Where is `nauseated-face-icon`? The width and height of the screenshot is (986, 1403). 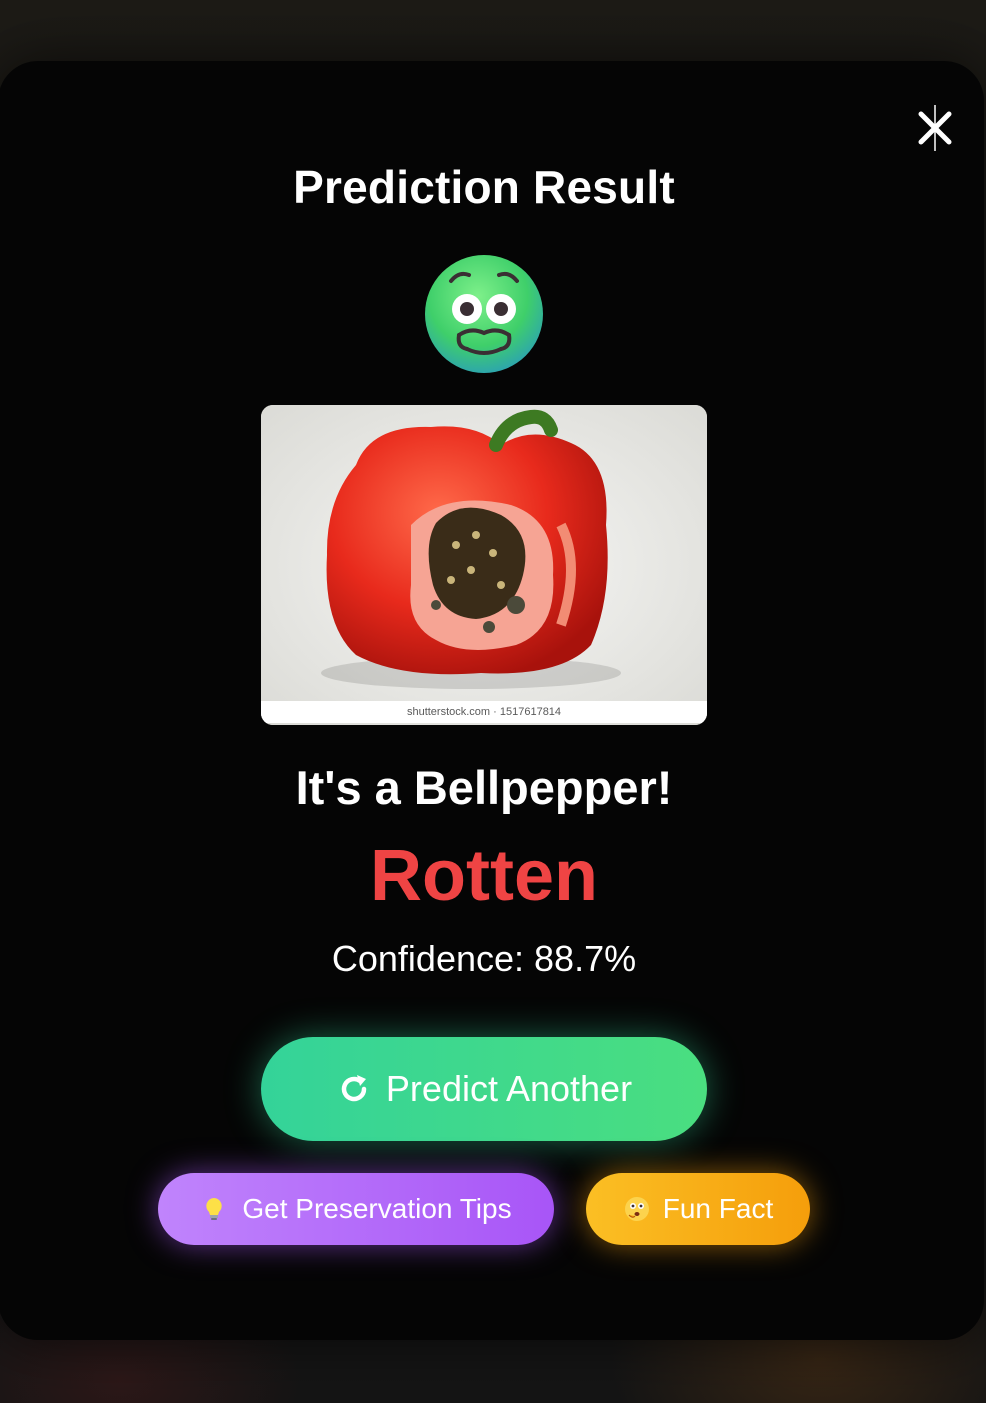
nauseated-face-icon is located at coordinates (484, 314).